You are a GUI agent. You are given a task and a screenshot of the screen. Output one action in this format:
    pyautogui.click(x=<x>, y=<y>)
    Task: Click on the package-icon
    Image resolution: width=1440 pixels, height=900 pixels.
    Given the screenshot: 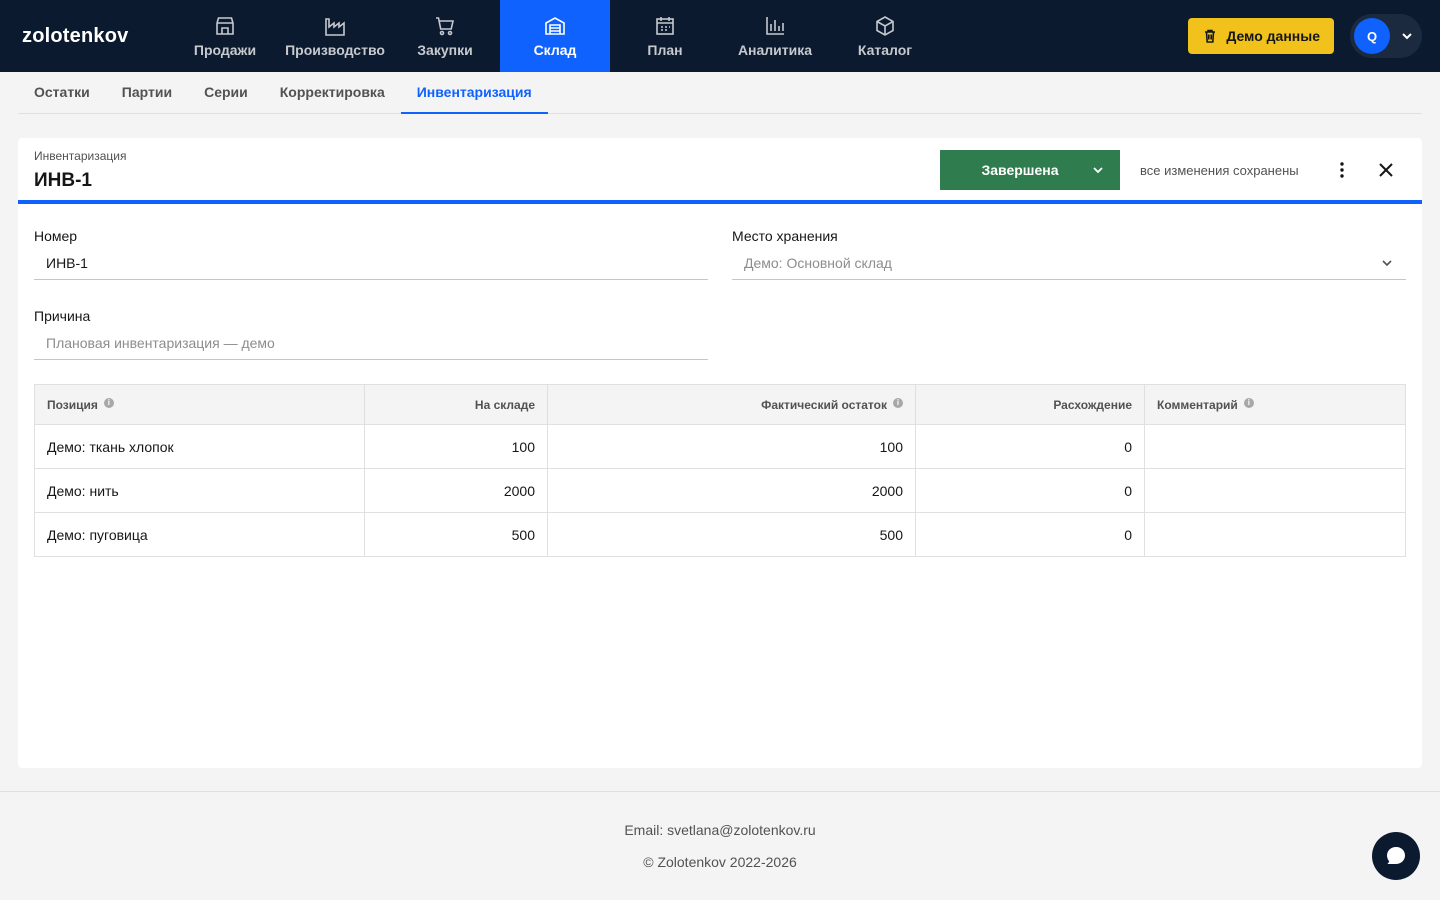 What is the action you would take?
    pyautogui.click(x=885, y=26)
    